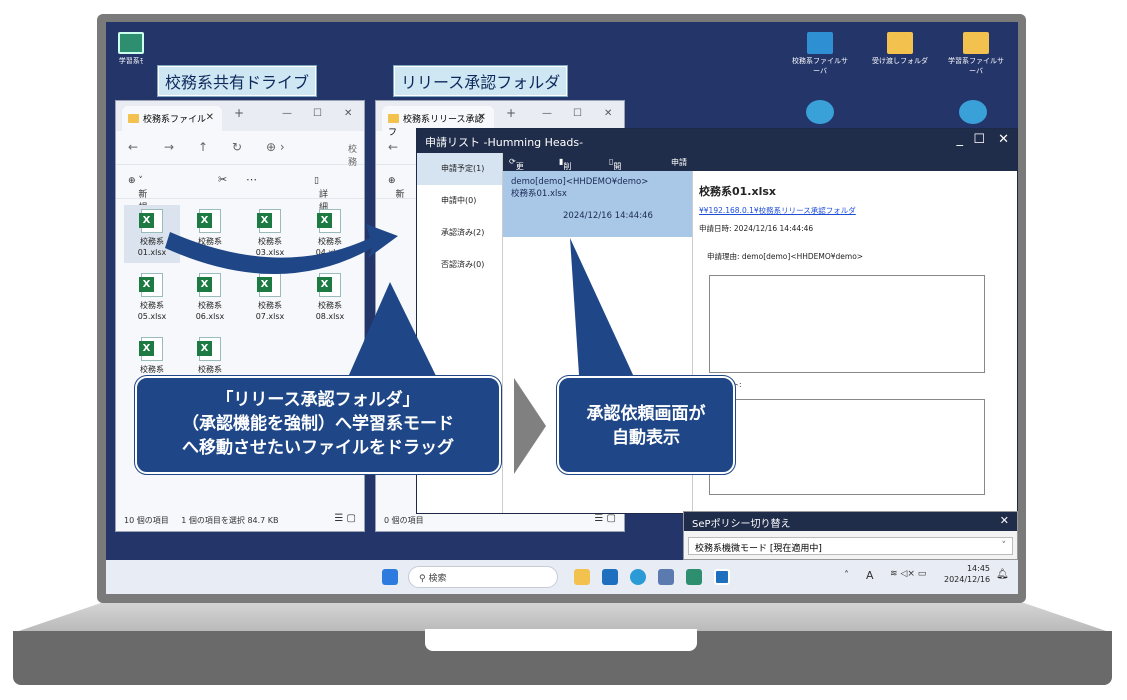  Describe the element at coordinates (318, 400) in the screenshot. I see `callout-line: 「リリース承認フォルダ」` at that location.